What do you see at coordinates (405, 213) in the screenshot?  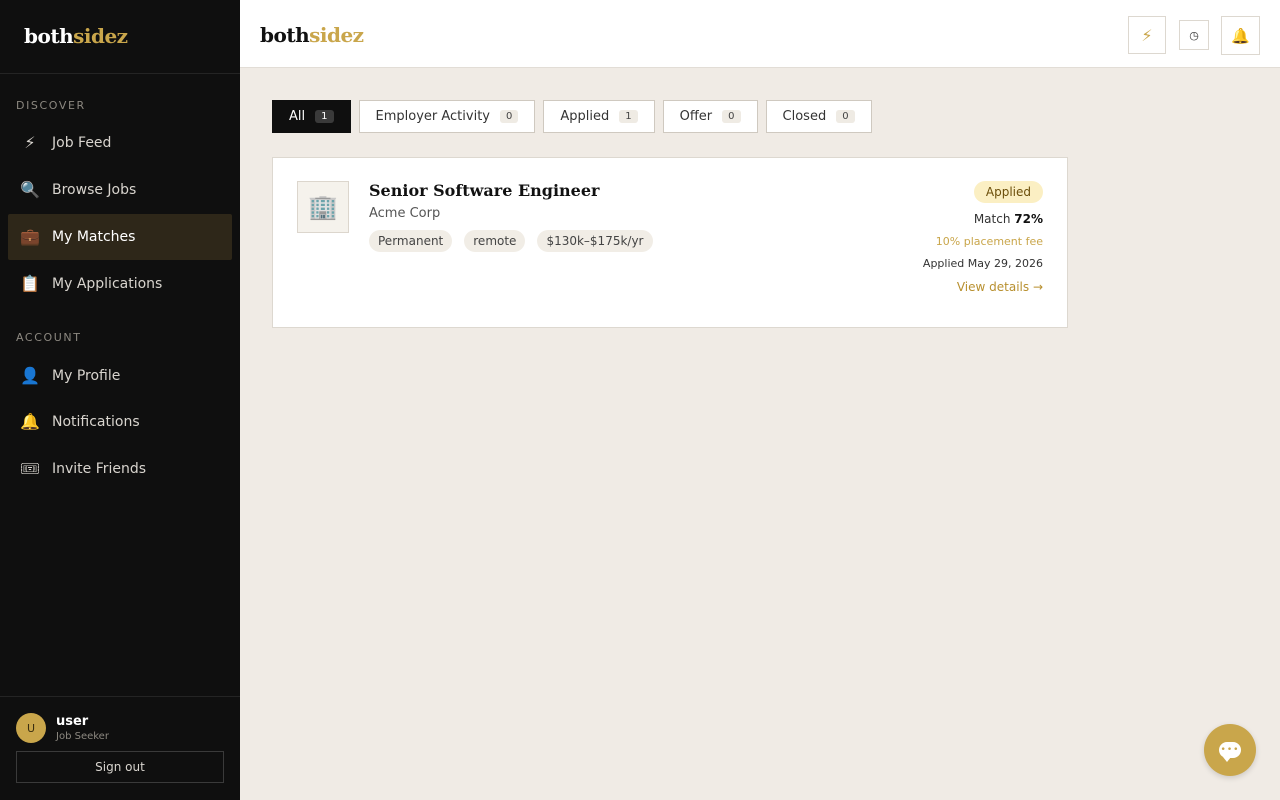 I see `company-name: Acme Corp` at bounding box center [405, 213].